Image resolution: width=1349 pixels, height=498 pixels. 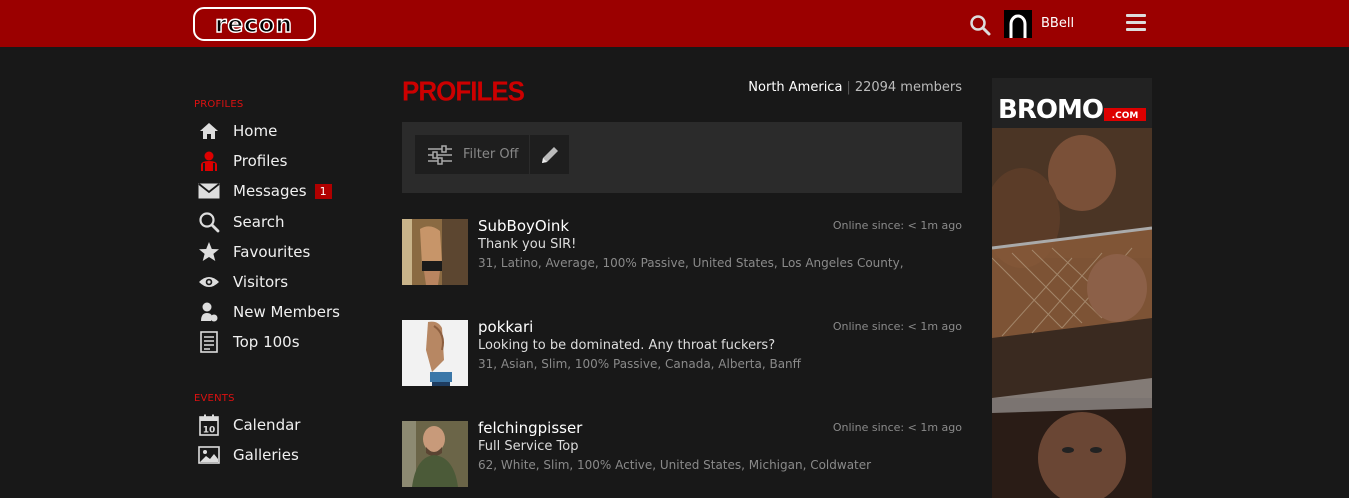 I want to click on eye-icon, so click(x=209, y=282).